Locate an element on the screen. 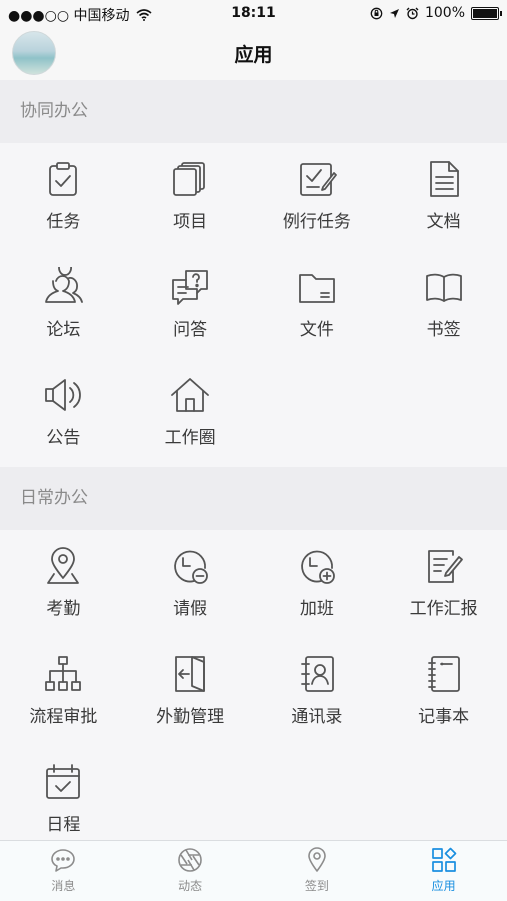 This screenshot has width=507, height=901. tab-apps: 应用 is located at coordinates (443, 871).